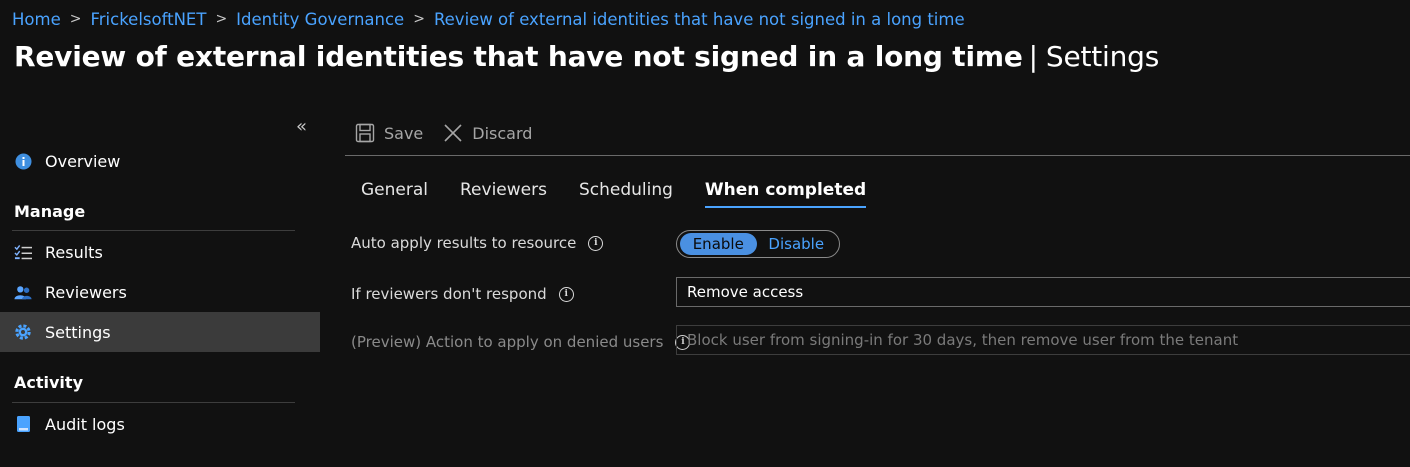  What do you see at coordinates (83, 161) in the screenshot?
I see `sidebar-item-label: Overview` at bounding box center [83, 161].